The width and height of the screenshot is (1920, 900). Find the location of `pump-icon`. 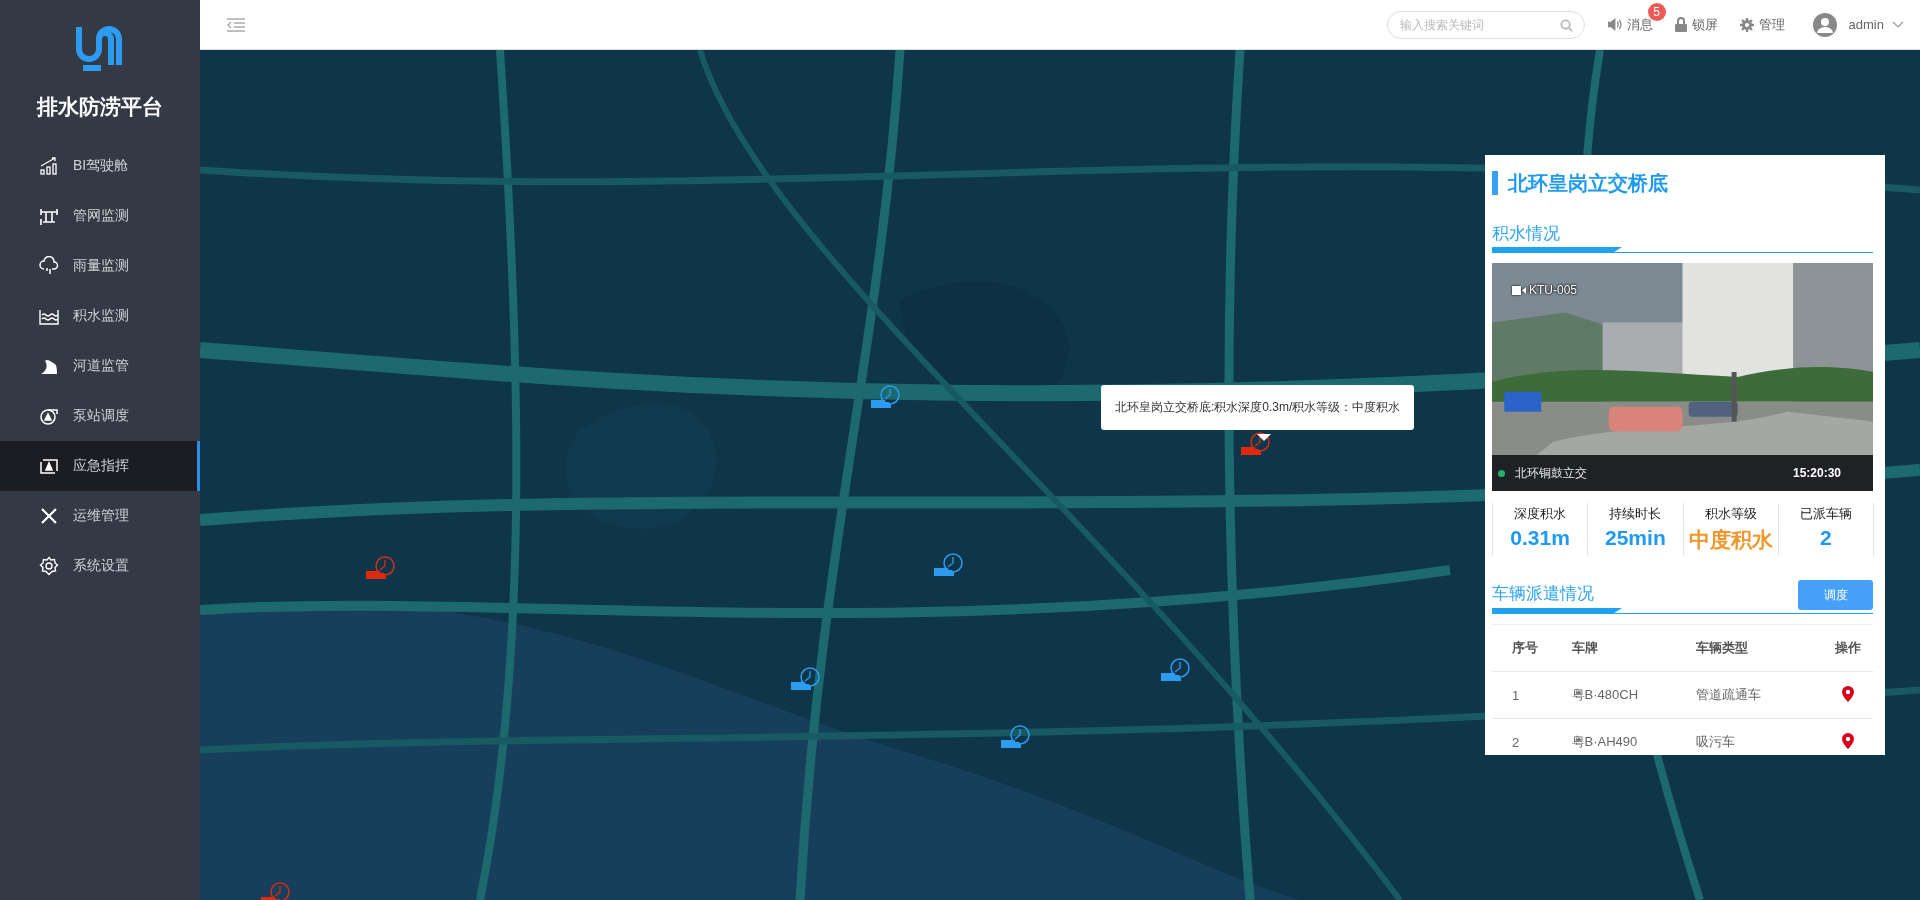

pump-icon is located at coordinates (49, 416).